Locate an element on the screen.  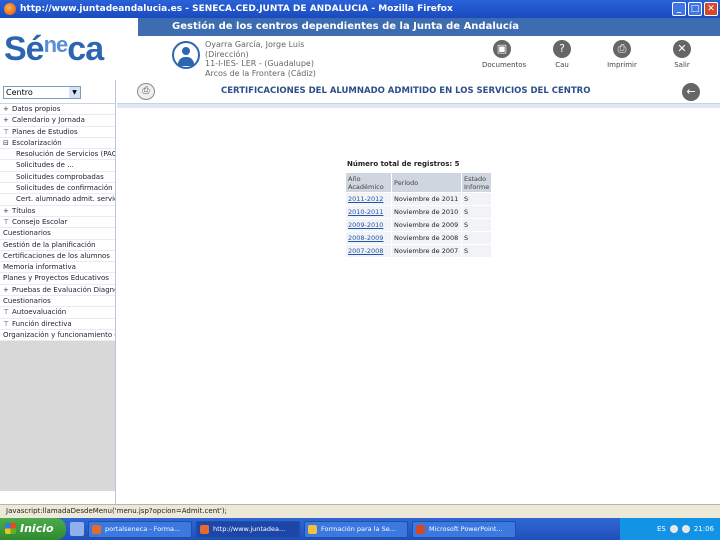
sidebar-item: Cert. alumnado admit. servic. cent is located at coordinates (57, 200).